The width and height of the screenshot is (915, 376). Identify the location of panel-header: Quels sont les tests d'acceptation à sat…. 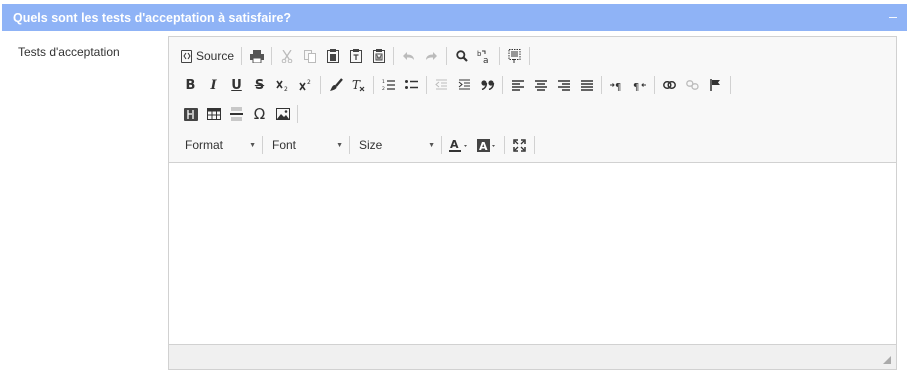
(454, 17).